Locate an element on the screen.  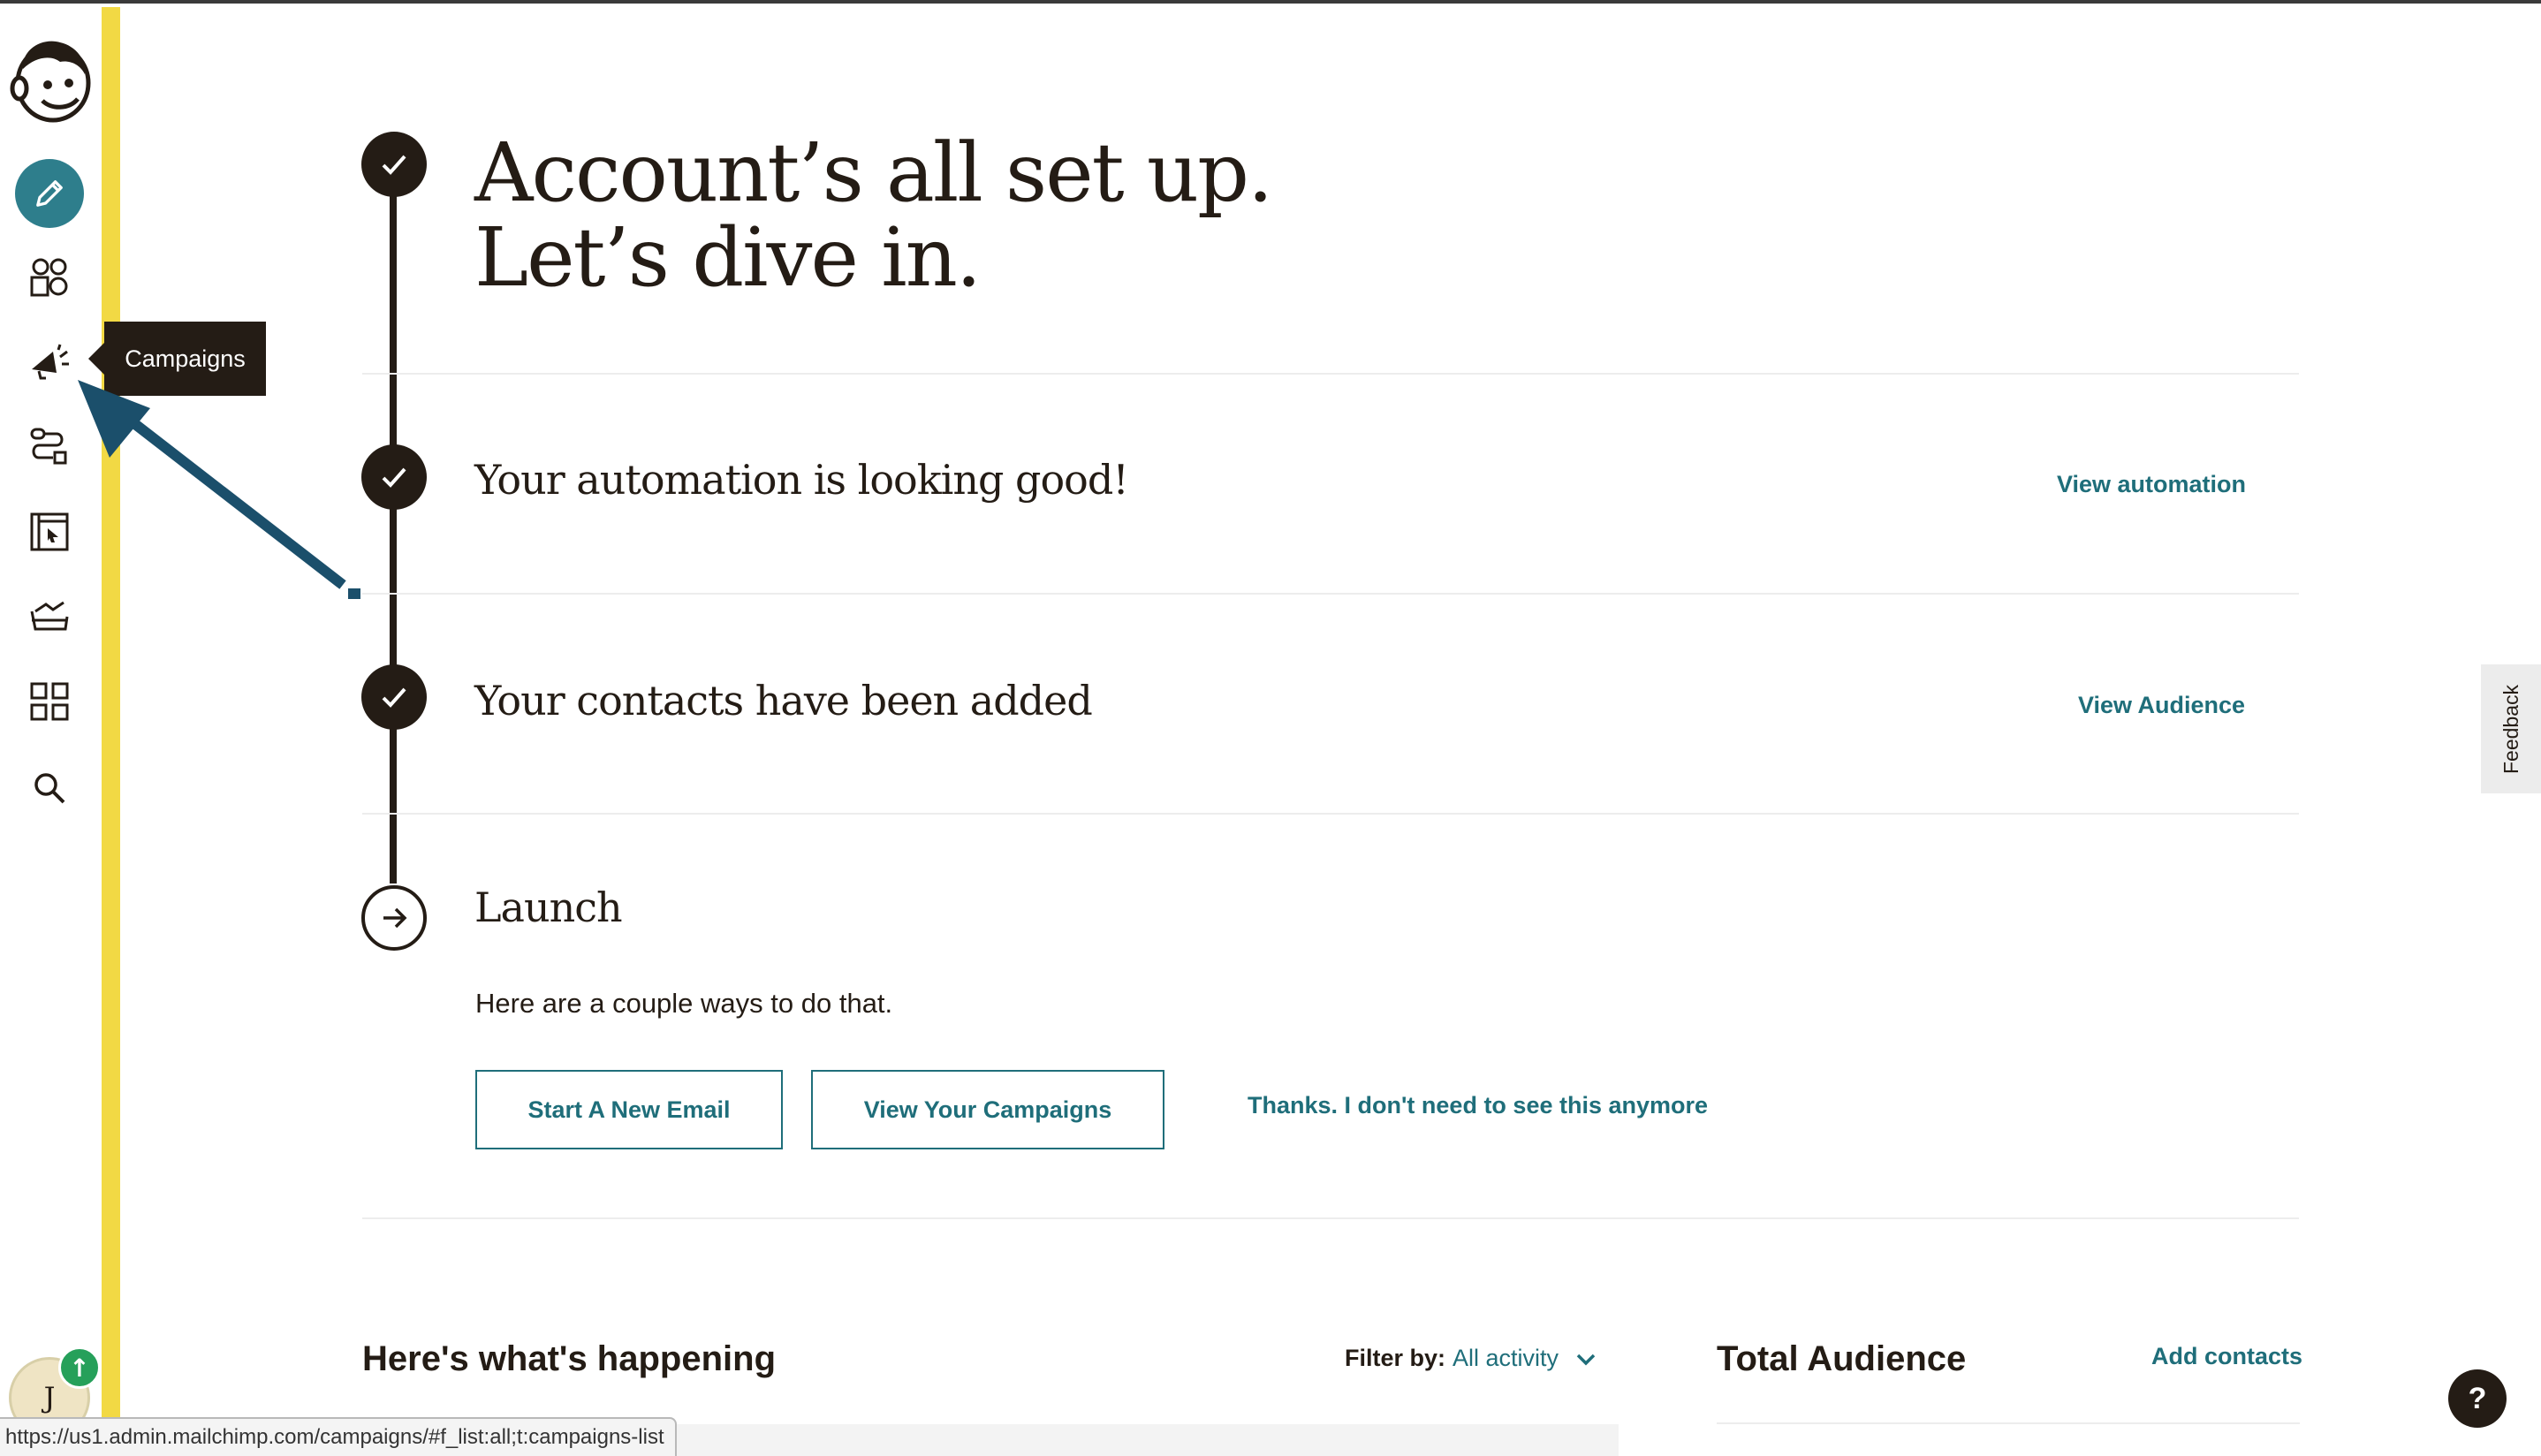
grid-icon is located at coordinates (50, 702).